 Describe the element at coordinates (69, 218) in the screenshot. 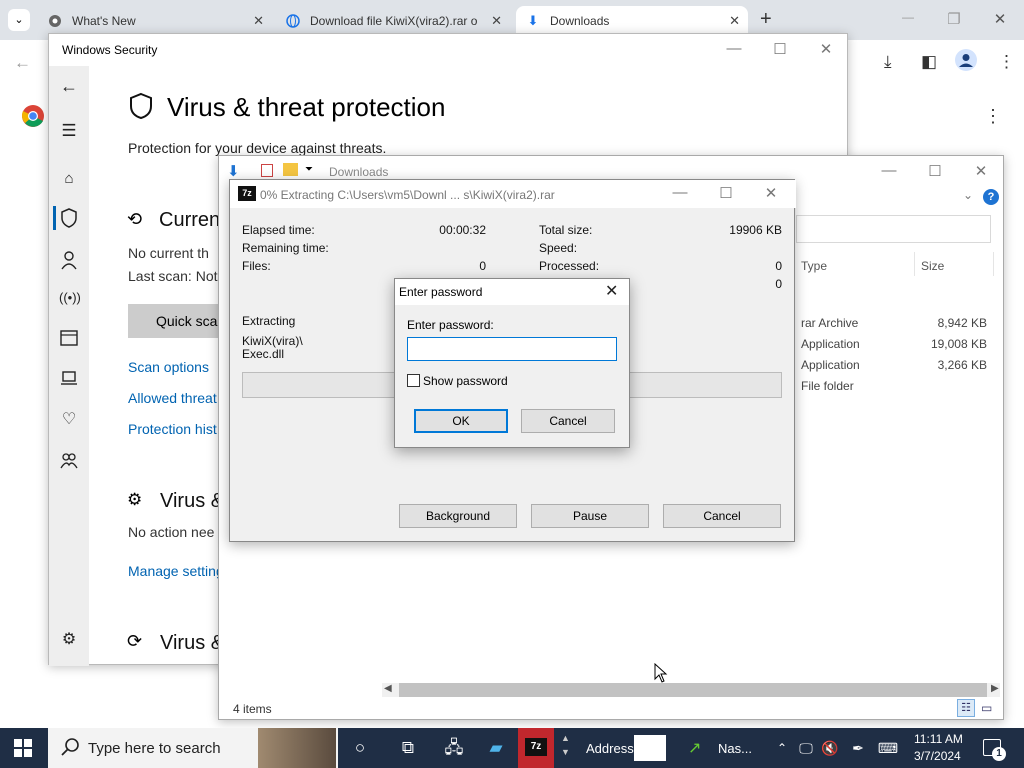

I see `shield-icon` at that location.